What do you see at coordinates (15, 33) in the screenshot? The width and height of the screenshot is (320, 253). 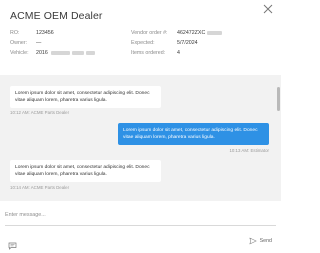 I see `ro-label: RO:` at bounding box center [15, 33].